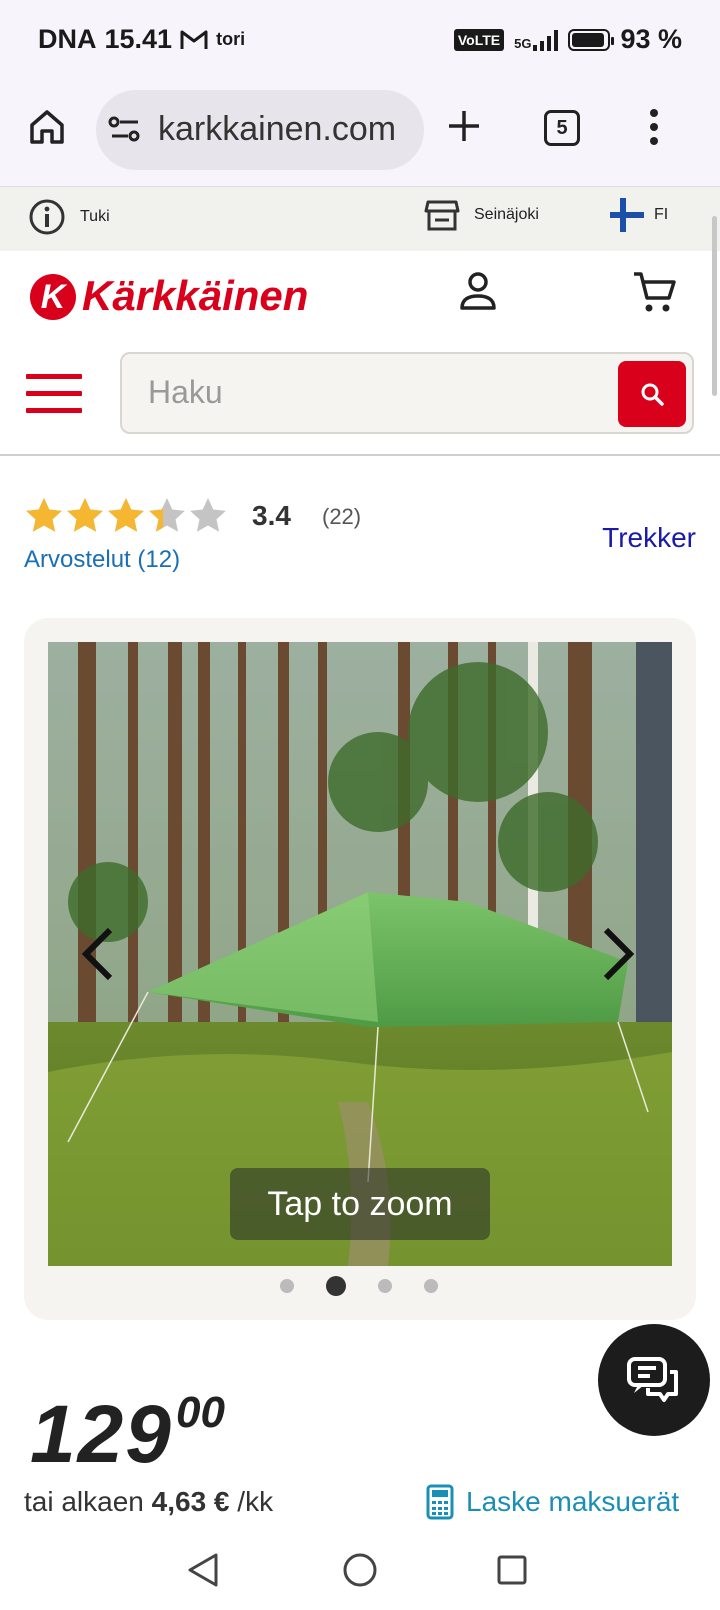 The height and width of the screenshot is (1610, 720). I want to click on back-button, so click(203, 1572).